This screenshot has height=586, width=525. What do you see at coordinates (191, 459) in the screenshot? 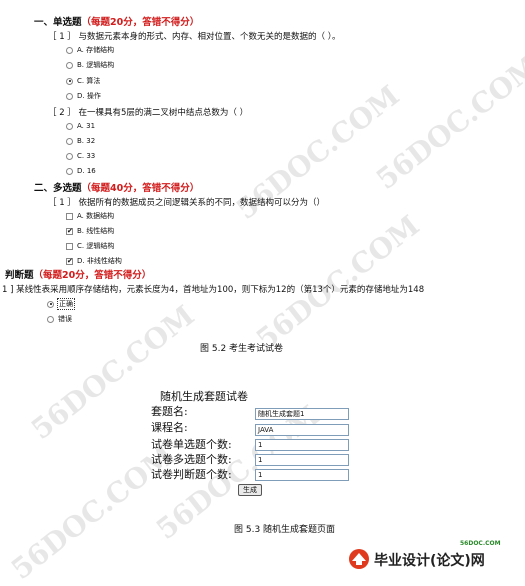
I see `field-label: 试卷多选题个数:` at bounding box center [191, 459].